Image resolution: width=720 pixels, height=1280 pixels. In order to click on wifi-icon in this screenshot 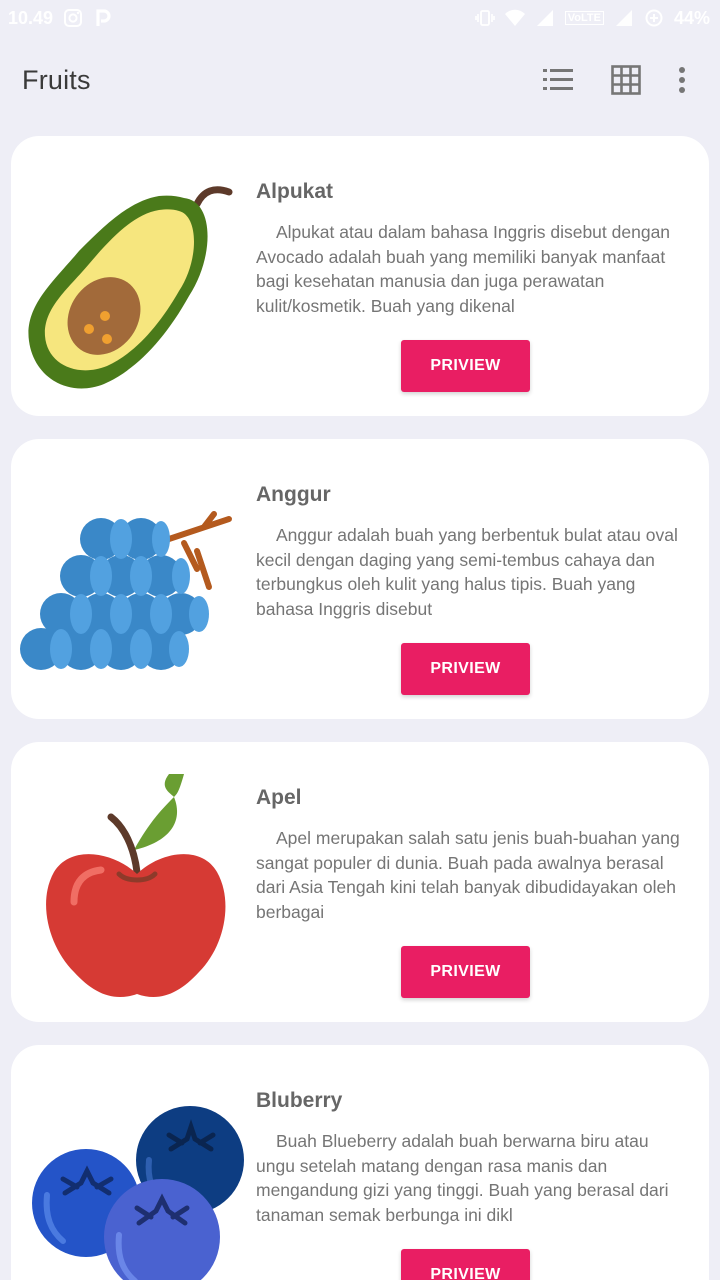, I will do `click(514, 18)`.